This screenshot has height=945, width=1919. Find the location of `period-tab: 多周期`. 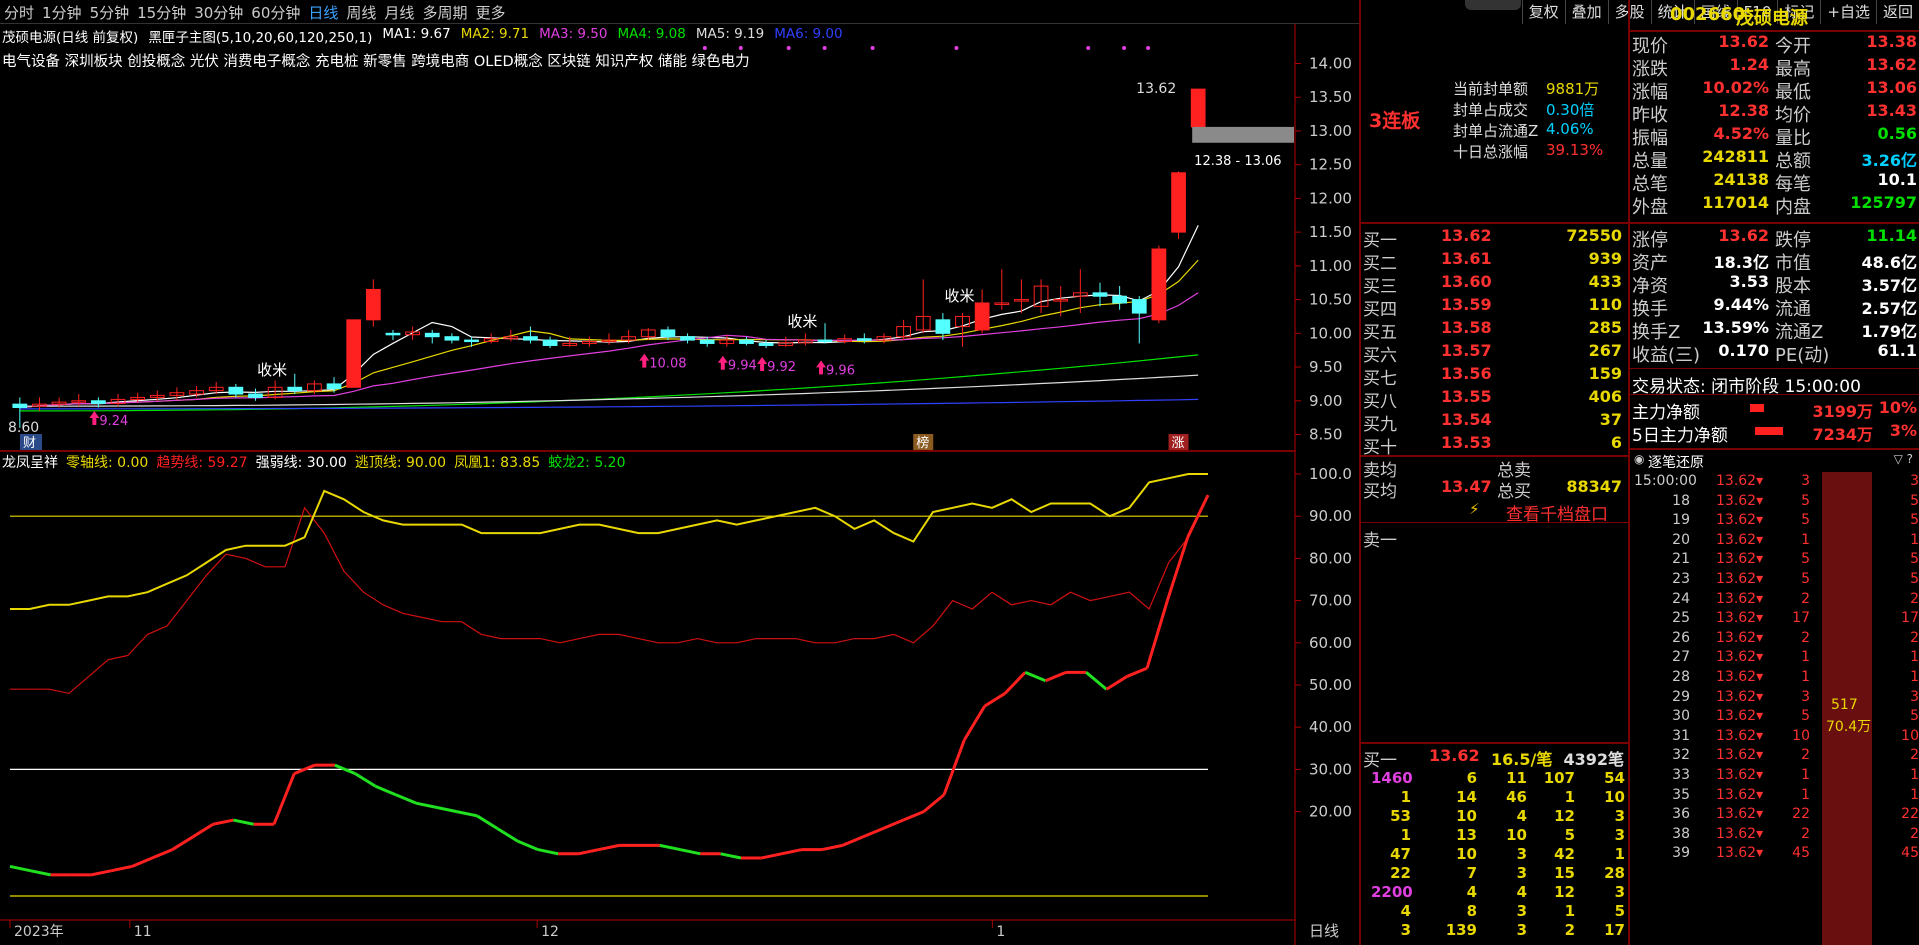

period-tab: 多周期 is located at coordinates (444, 12).